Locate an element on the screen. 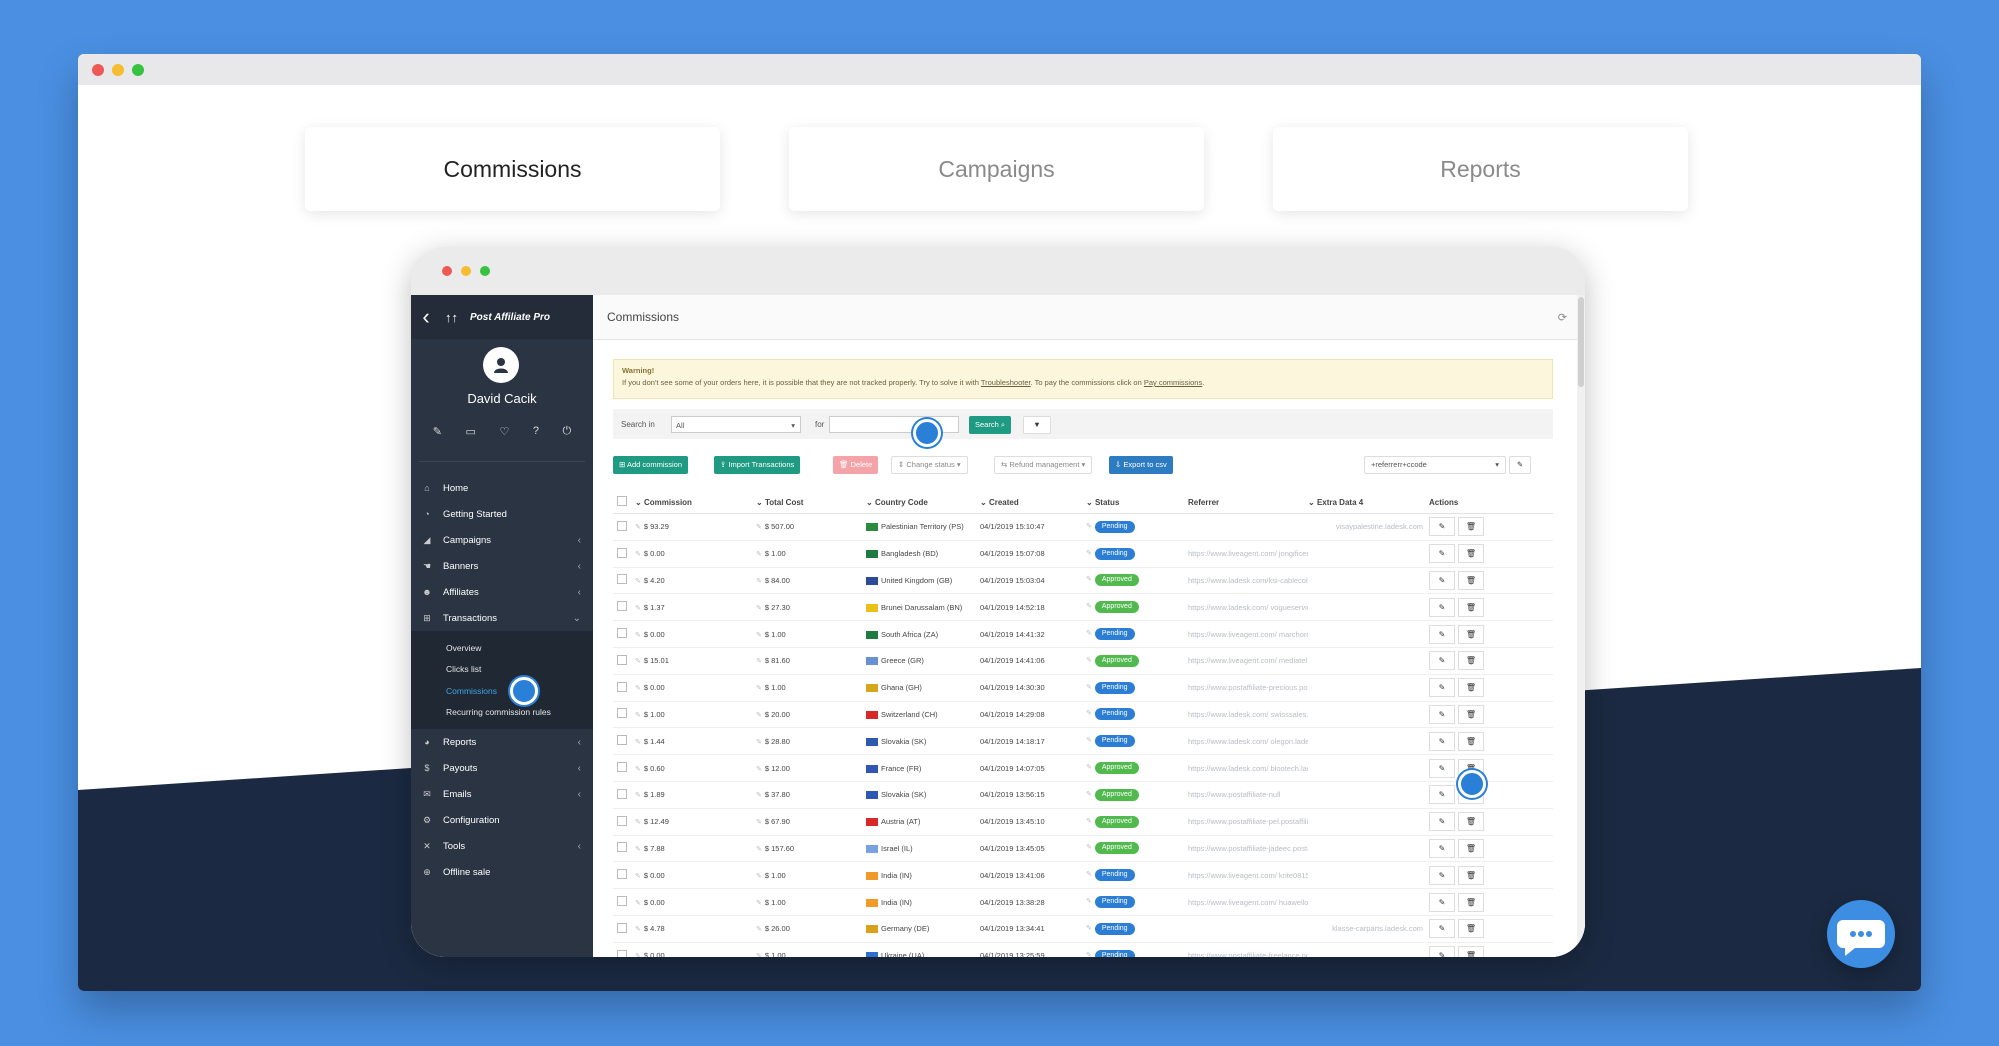 The width and height of the screenshot is (1999, 1046). app-close-dot is located at coordinates (447, 271).